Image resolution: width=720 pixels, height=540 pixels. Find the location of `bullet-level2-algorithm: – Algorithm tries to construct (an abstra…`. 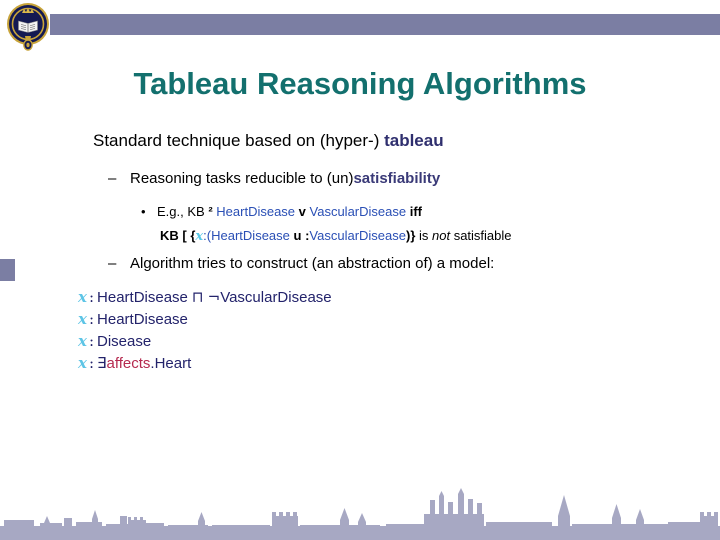

bullet-level2-algorithm: – Algorithm tries to construct (an abstra… is located at coordinates (301, 263).